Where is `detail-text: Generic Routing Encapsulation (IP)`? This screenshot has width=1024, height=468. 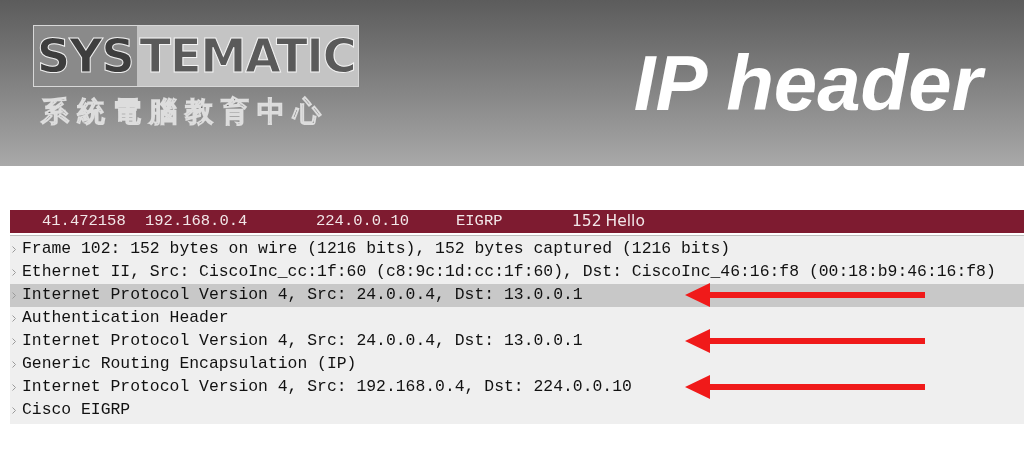
detail-text: Generic Routing Encapsulation (IP) is located at coordinates (189, 364).